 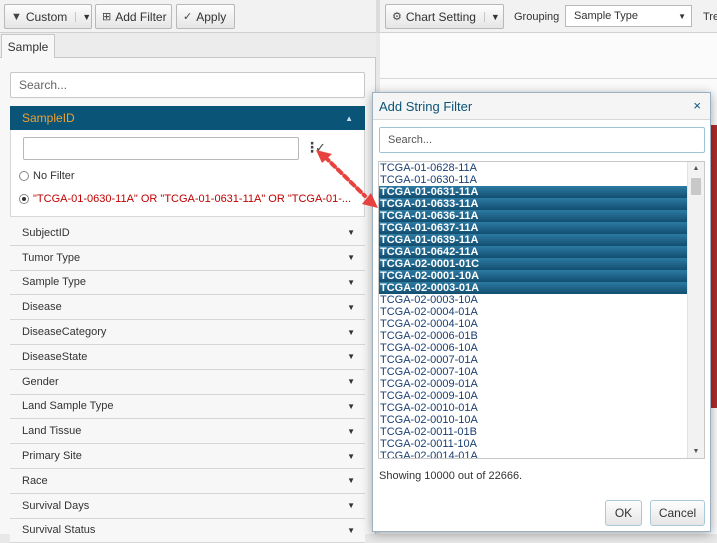 I want to click on list-item: TCGA-02-0006-01B, so click(x=533, y=336).